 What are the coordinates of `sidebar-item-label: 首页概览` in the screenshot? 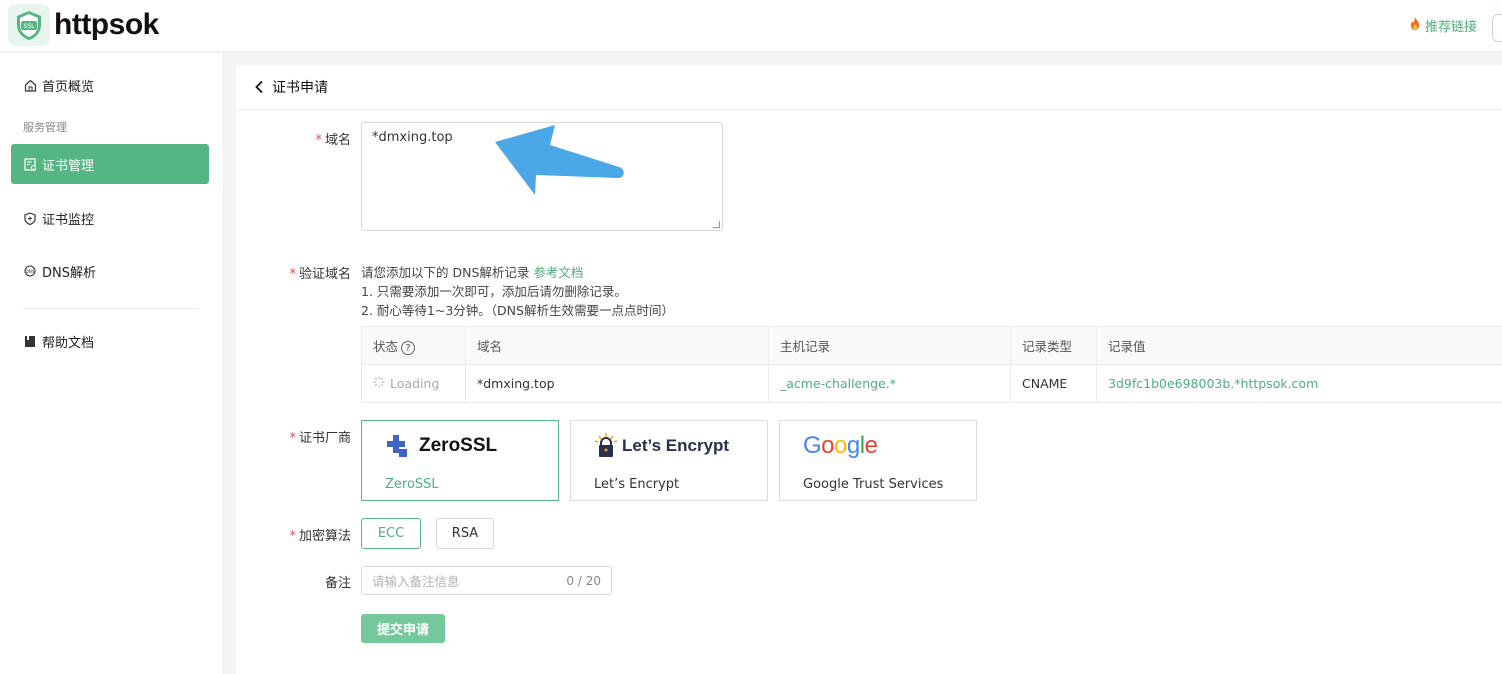 It's located at (68, 87).